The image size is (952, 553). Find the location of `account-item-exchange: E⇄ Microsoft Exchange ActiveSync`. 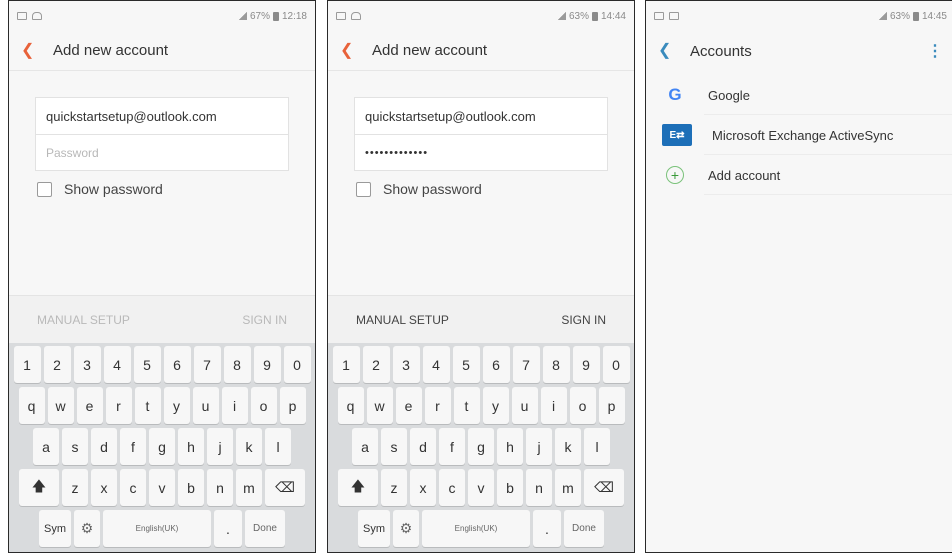

account-item-exchange: E⇄ Microsoft Exchange ActiveSync is located at coordinates (799, 135).